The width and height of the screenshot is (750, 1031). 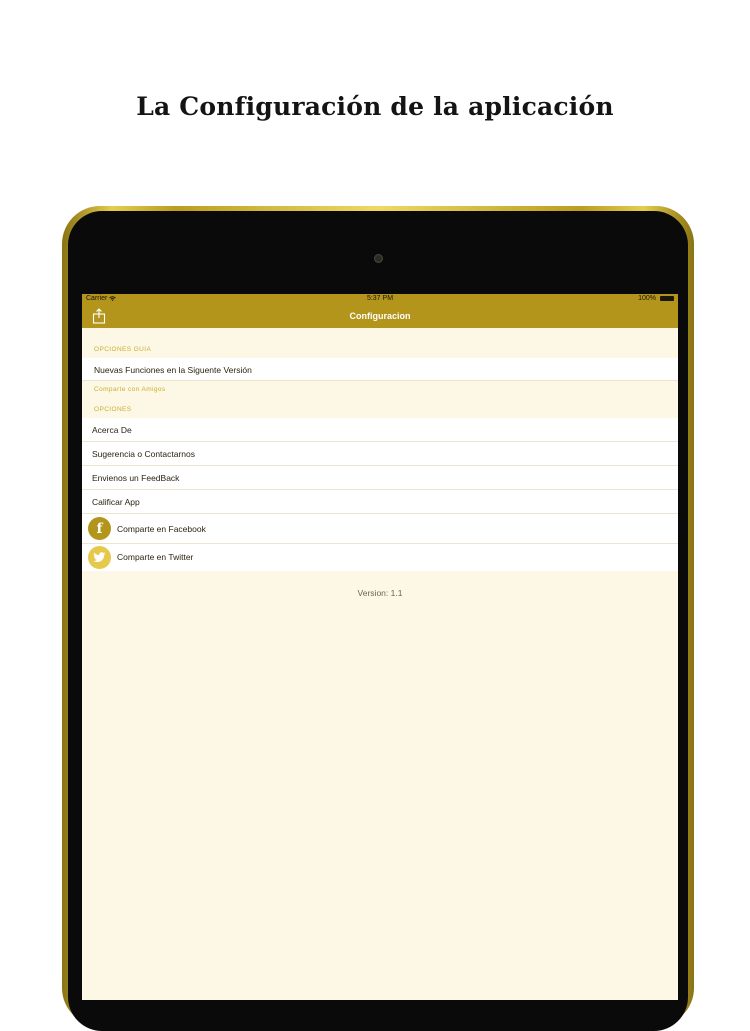 I want to click on row-label: Sugerencia o Contactarnos, so click(x=144, y=454).